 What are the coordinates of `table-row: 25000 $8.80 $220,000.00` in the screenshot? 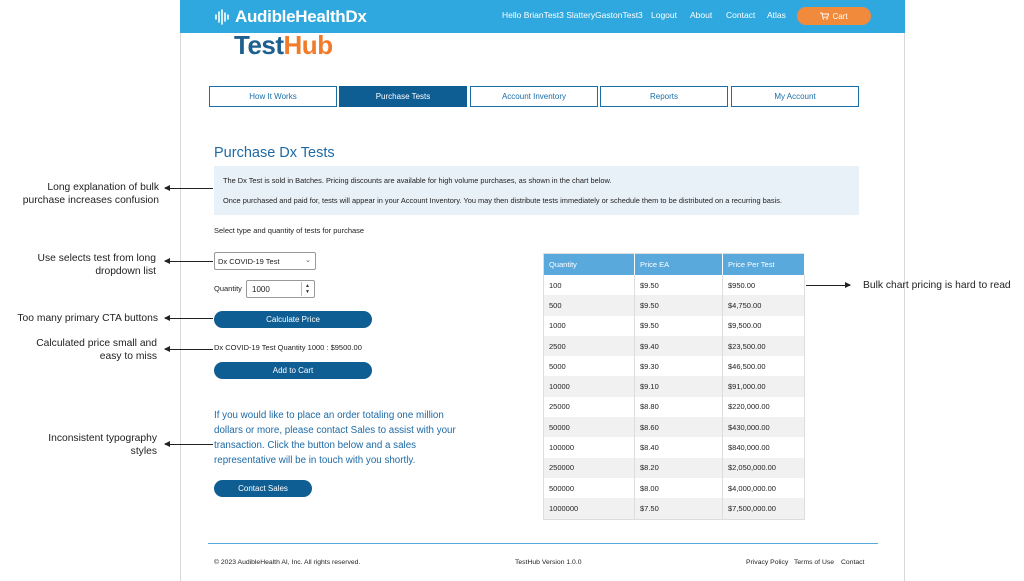 It's located at (674, 407).